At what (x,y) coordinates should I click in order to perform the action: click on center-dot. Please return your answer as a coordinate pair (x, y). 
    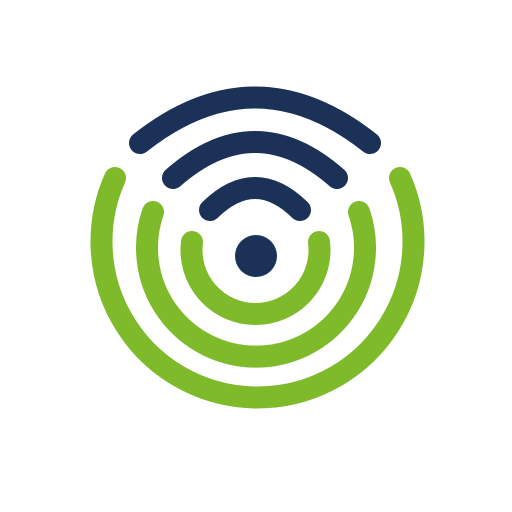
    Looking at the image, I should click on (256, 256).